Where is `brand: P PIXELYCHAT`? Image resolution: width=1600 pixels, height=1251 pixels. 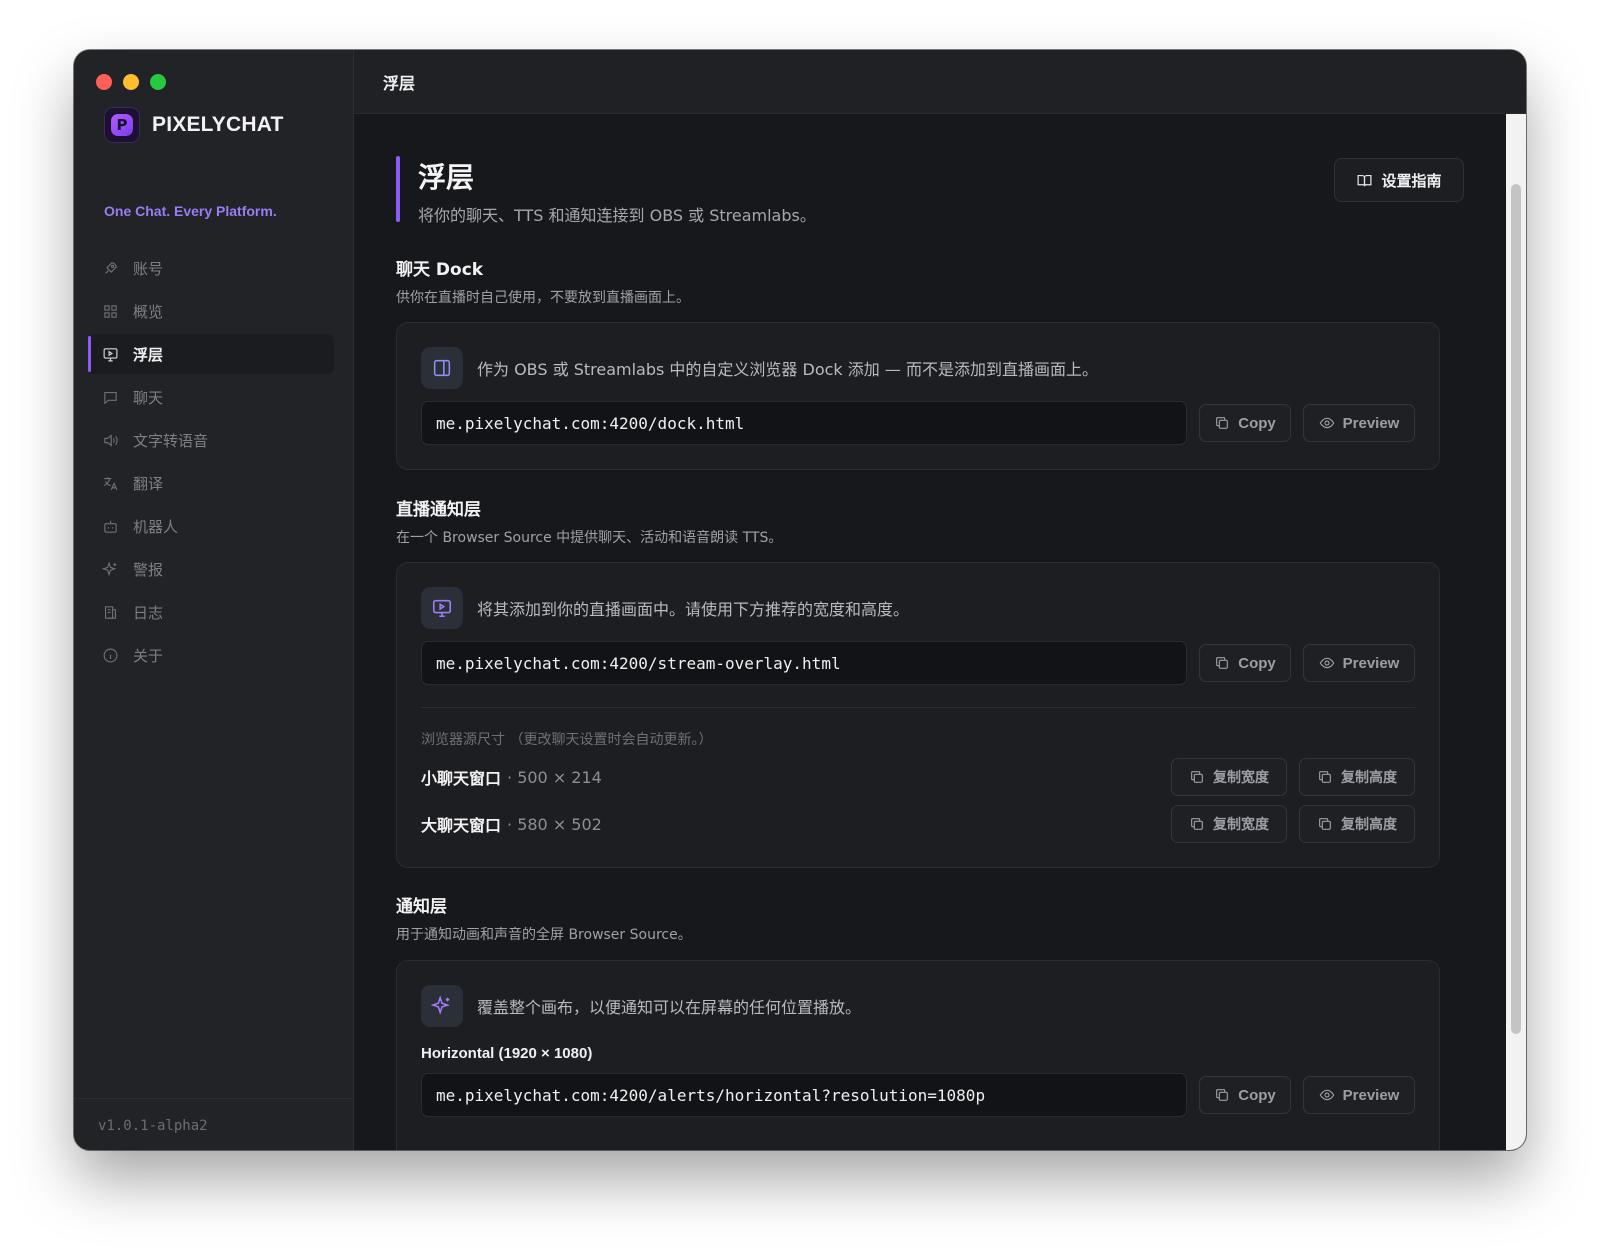 brand: P PIXELYCHAT is located at coordinates (194, 125).